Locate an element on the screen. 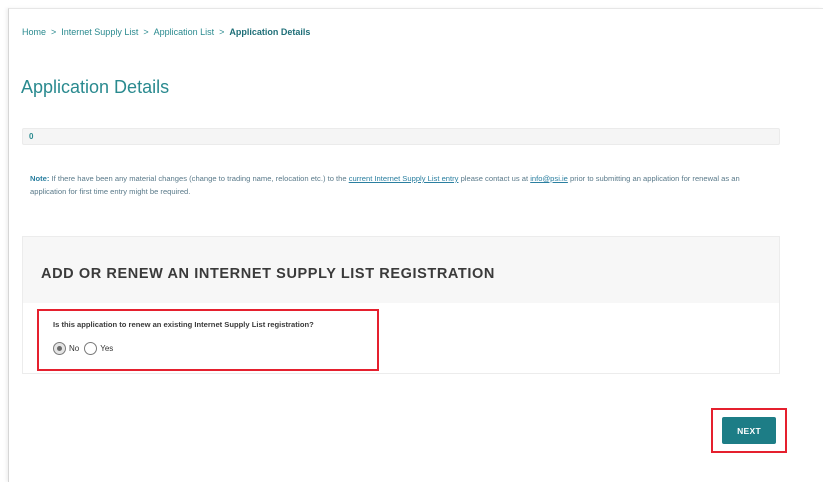 The height and width of the screenshot is (482, 823). next-button-highlight: NEXT is located at coordinates (749, 430).